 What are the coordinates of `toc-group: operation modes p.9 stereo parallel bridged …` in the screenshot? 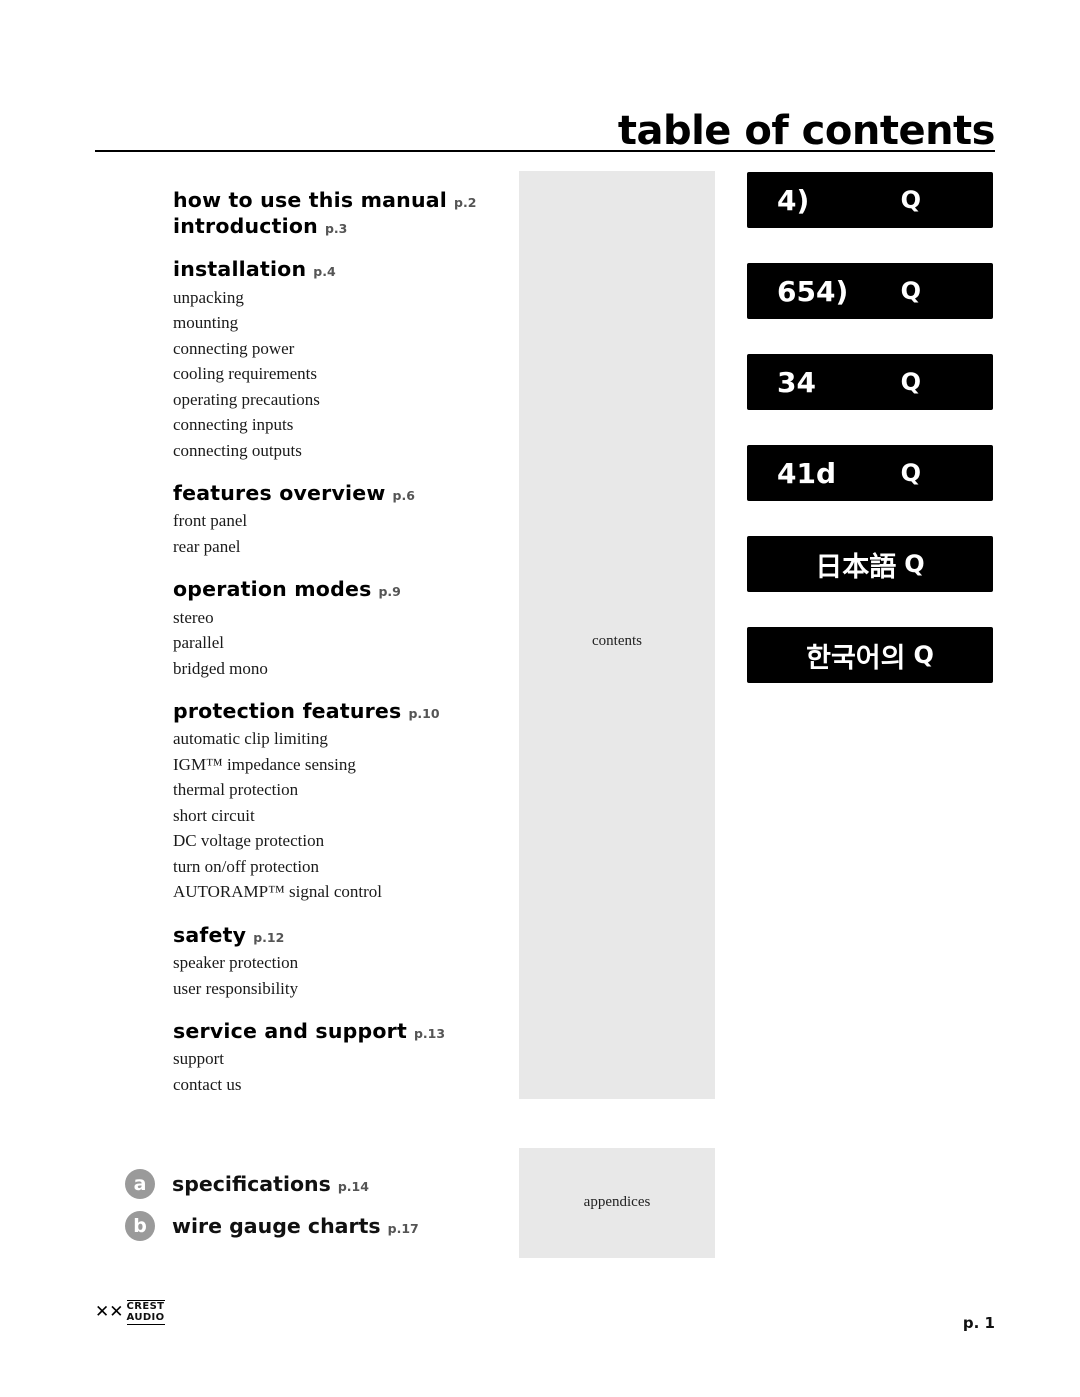 It's located at (338, 628).